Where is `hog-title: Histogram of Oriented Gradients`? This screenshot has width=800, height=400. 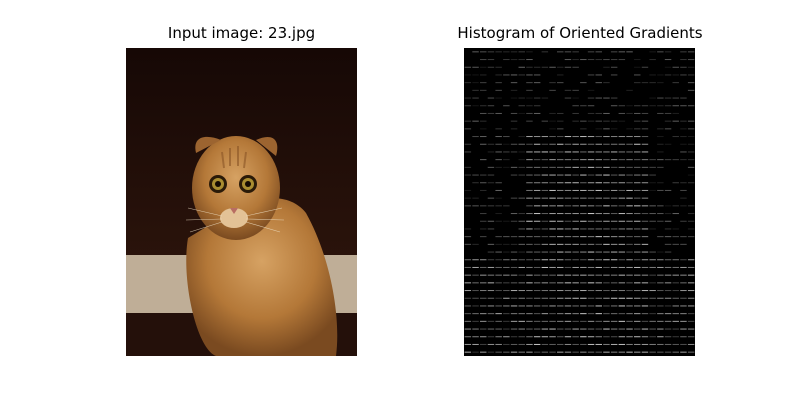 hog-title: Histogram of Oriented Gradients is located at coordinates (580, 33).